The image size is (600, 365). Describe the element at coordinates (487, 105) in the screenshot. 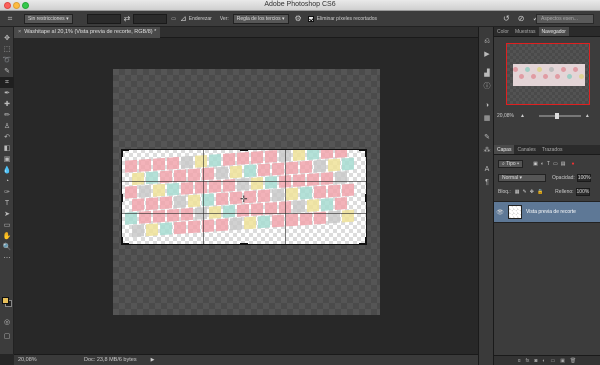

I see `adjustments-panel-icon: ◑` at that location.